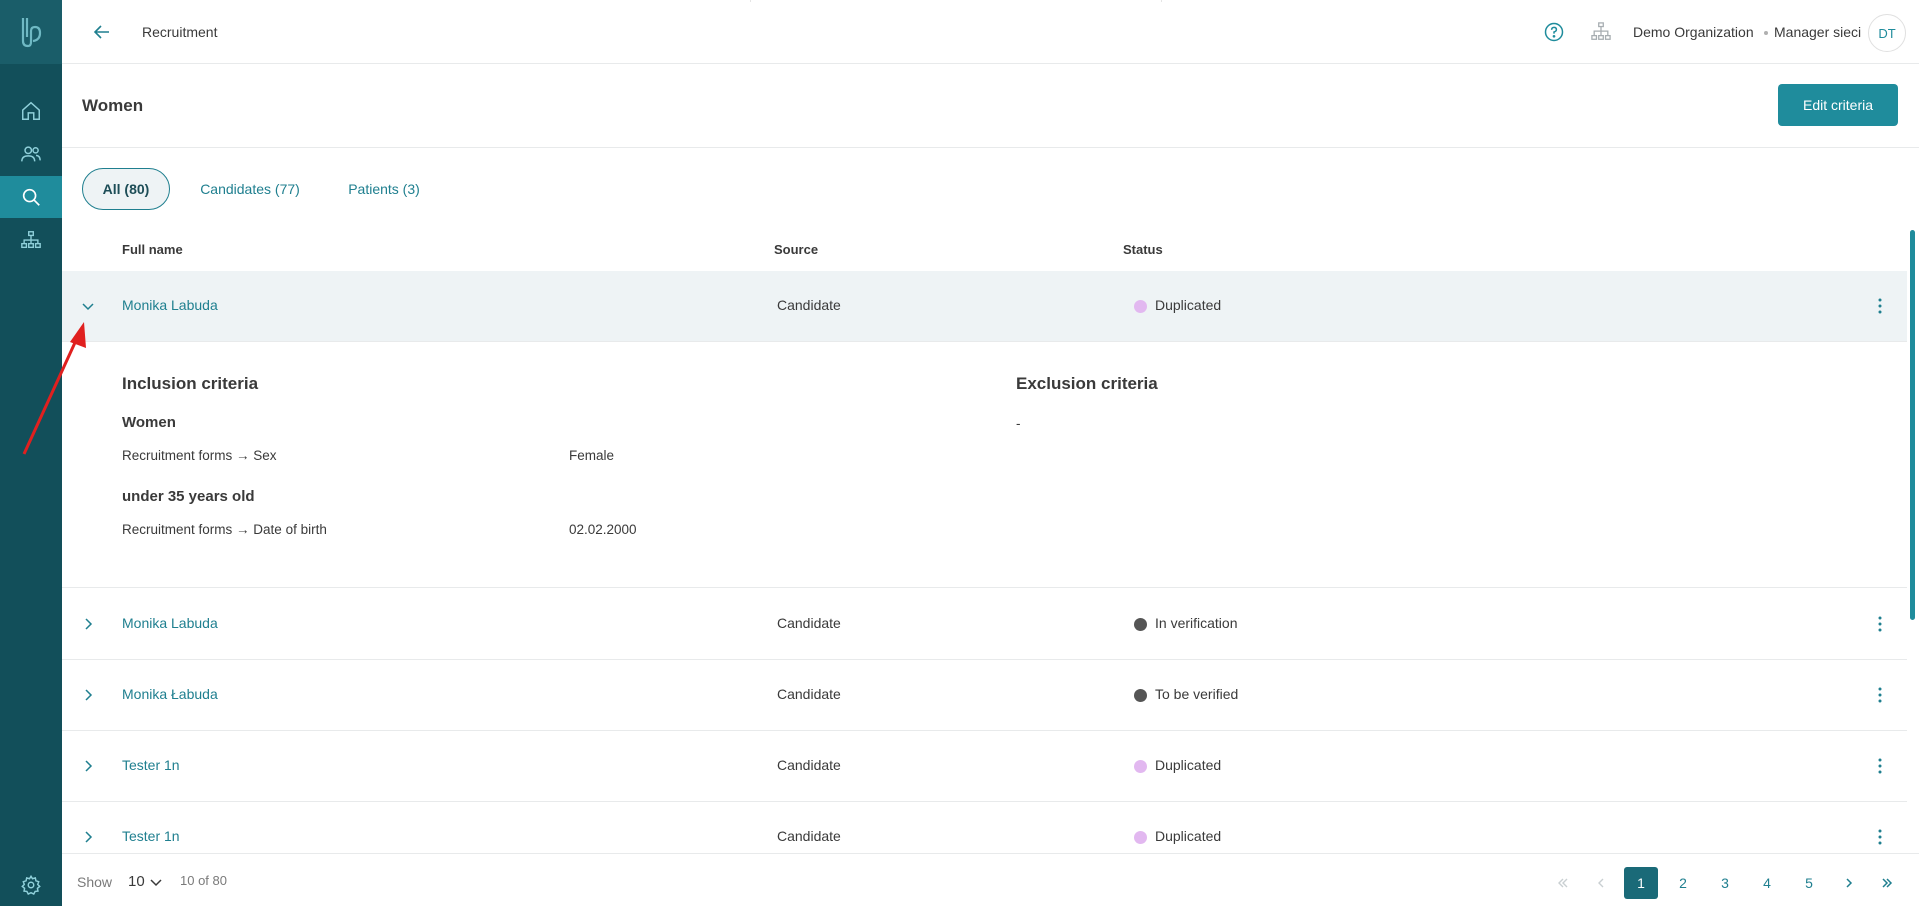 The height and width of the screenshot is (906, 1919). Describe the element at coordinates (1809, 883) in the screenshot. I see `page-button-5: 5` at that location.